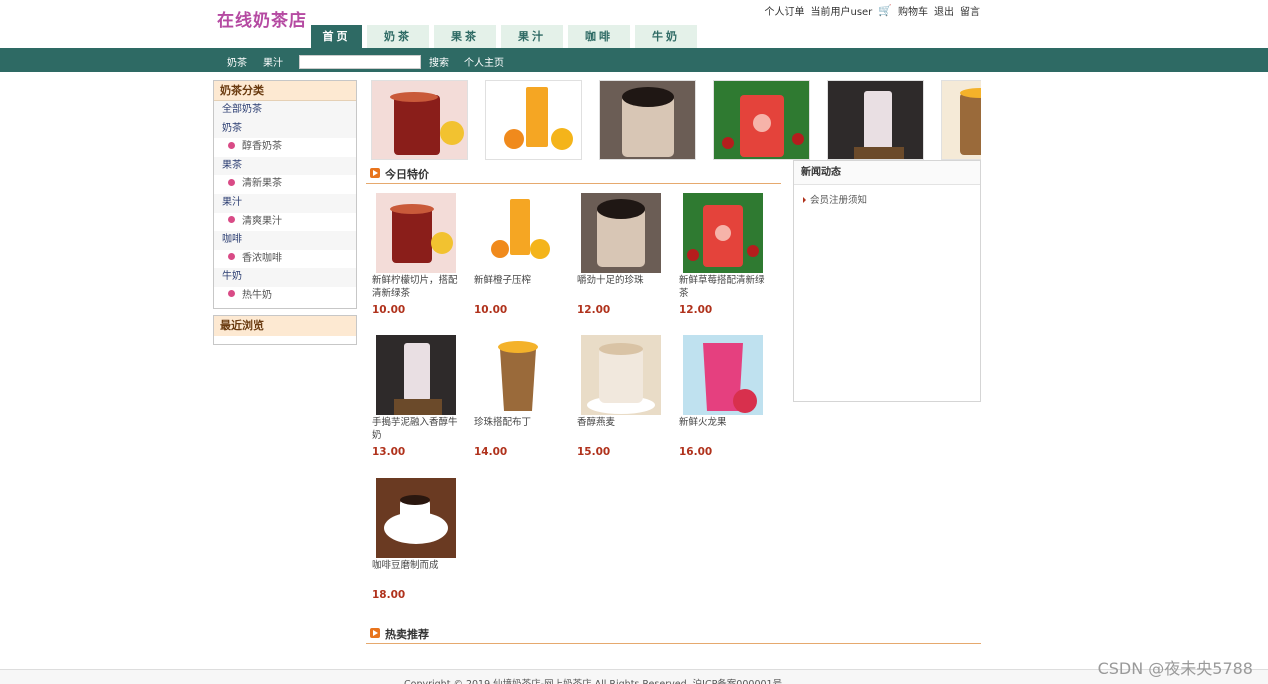 This screenshot has width=1268, height=684. I want to click on cart-icon: 🛒, so click(885, 10).